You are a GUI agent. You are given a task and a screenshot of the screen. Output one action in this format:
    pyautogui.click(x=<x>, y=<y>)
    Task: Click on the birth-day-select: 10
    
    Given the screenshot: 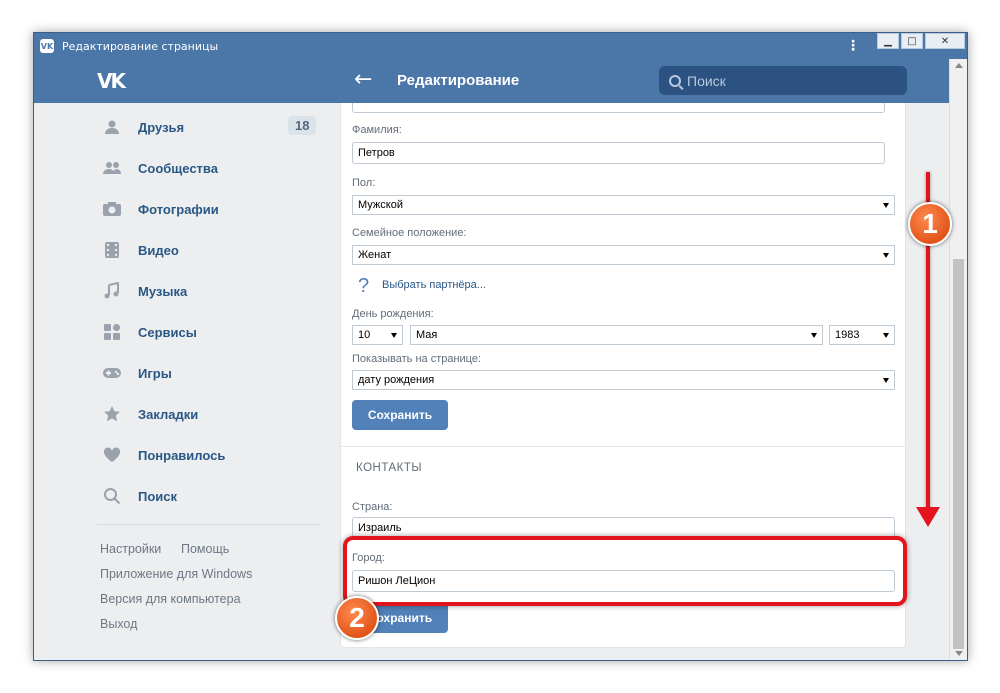 What is the action you would take?
    pyautogui.click(x=377, y=335)
    